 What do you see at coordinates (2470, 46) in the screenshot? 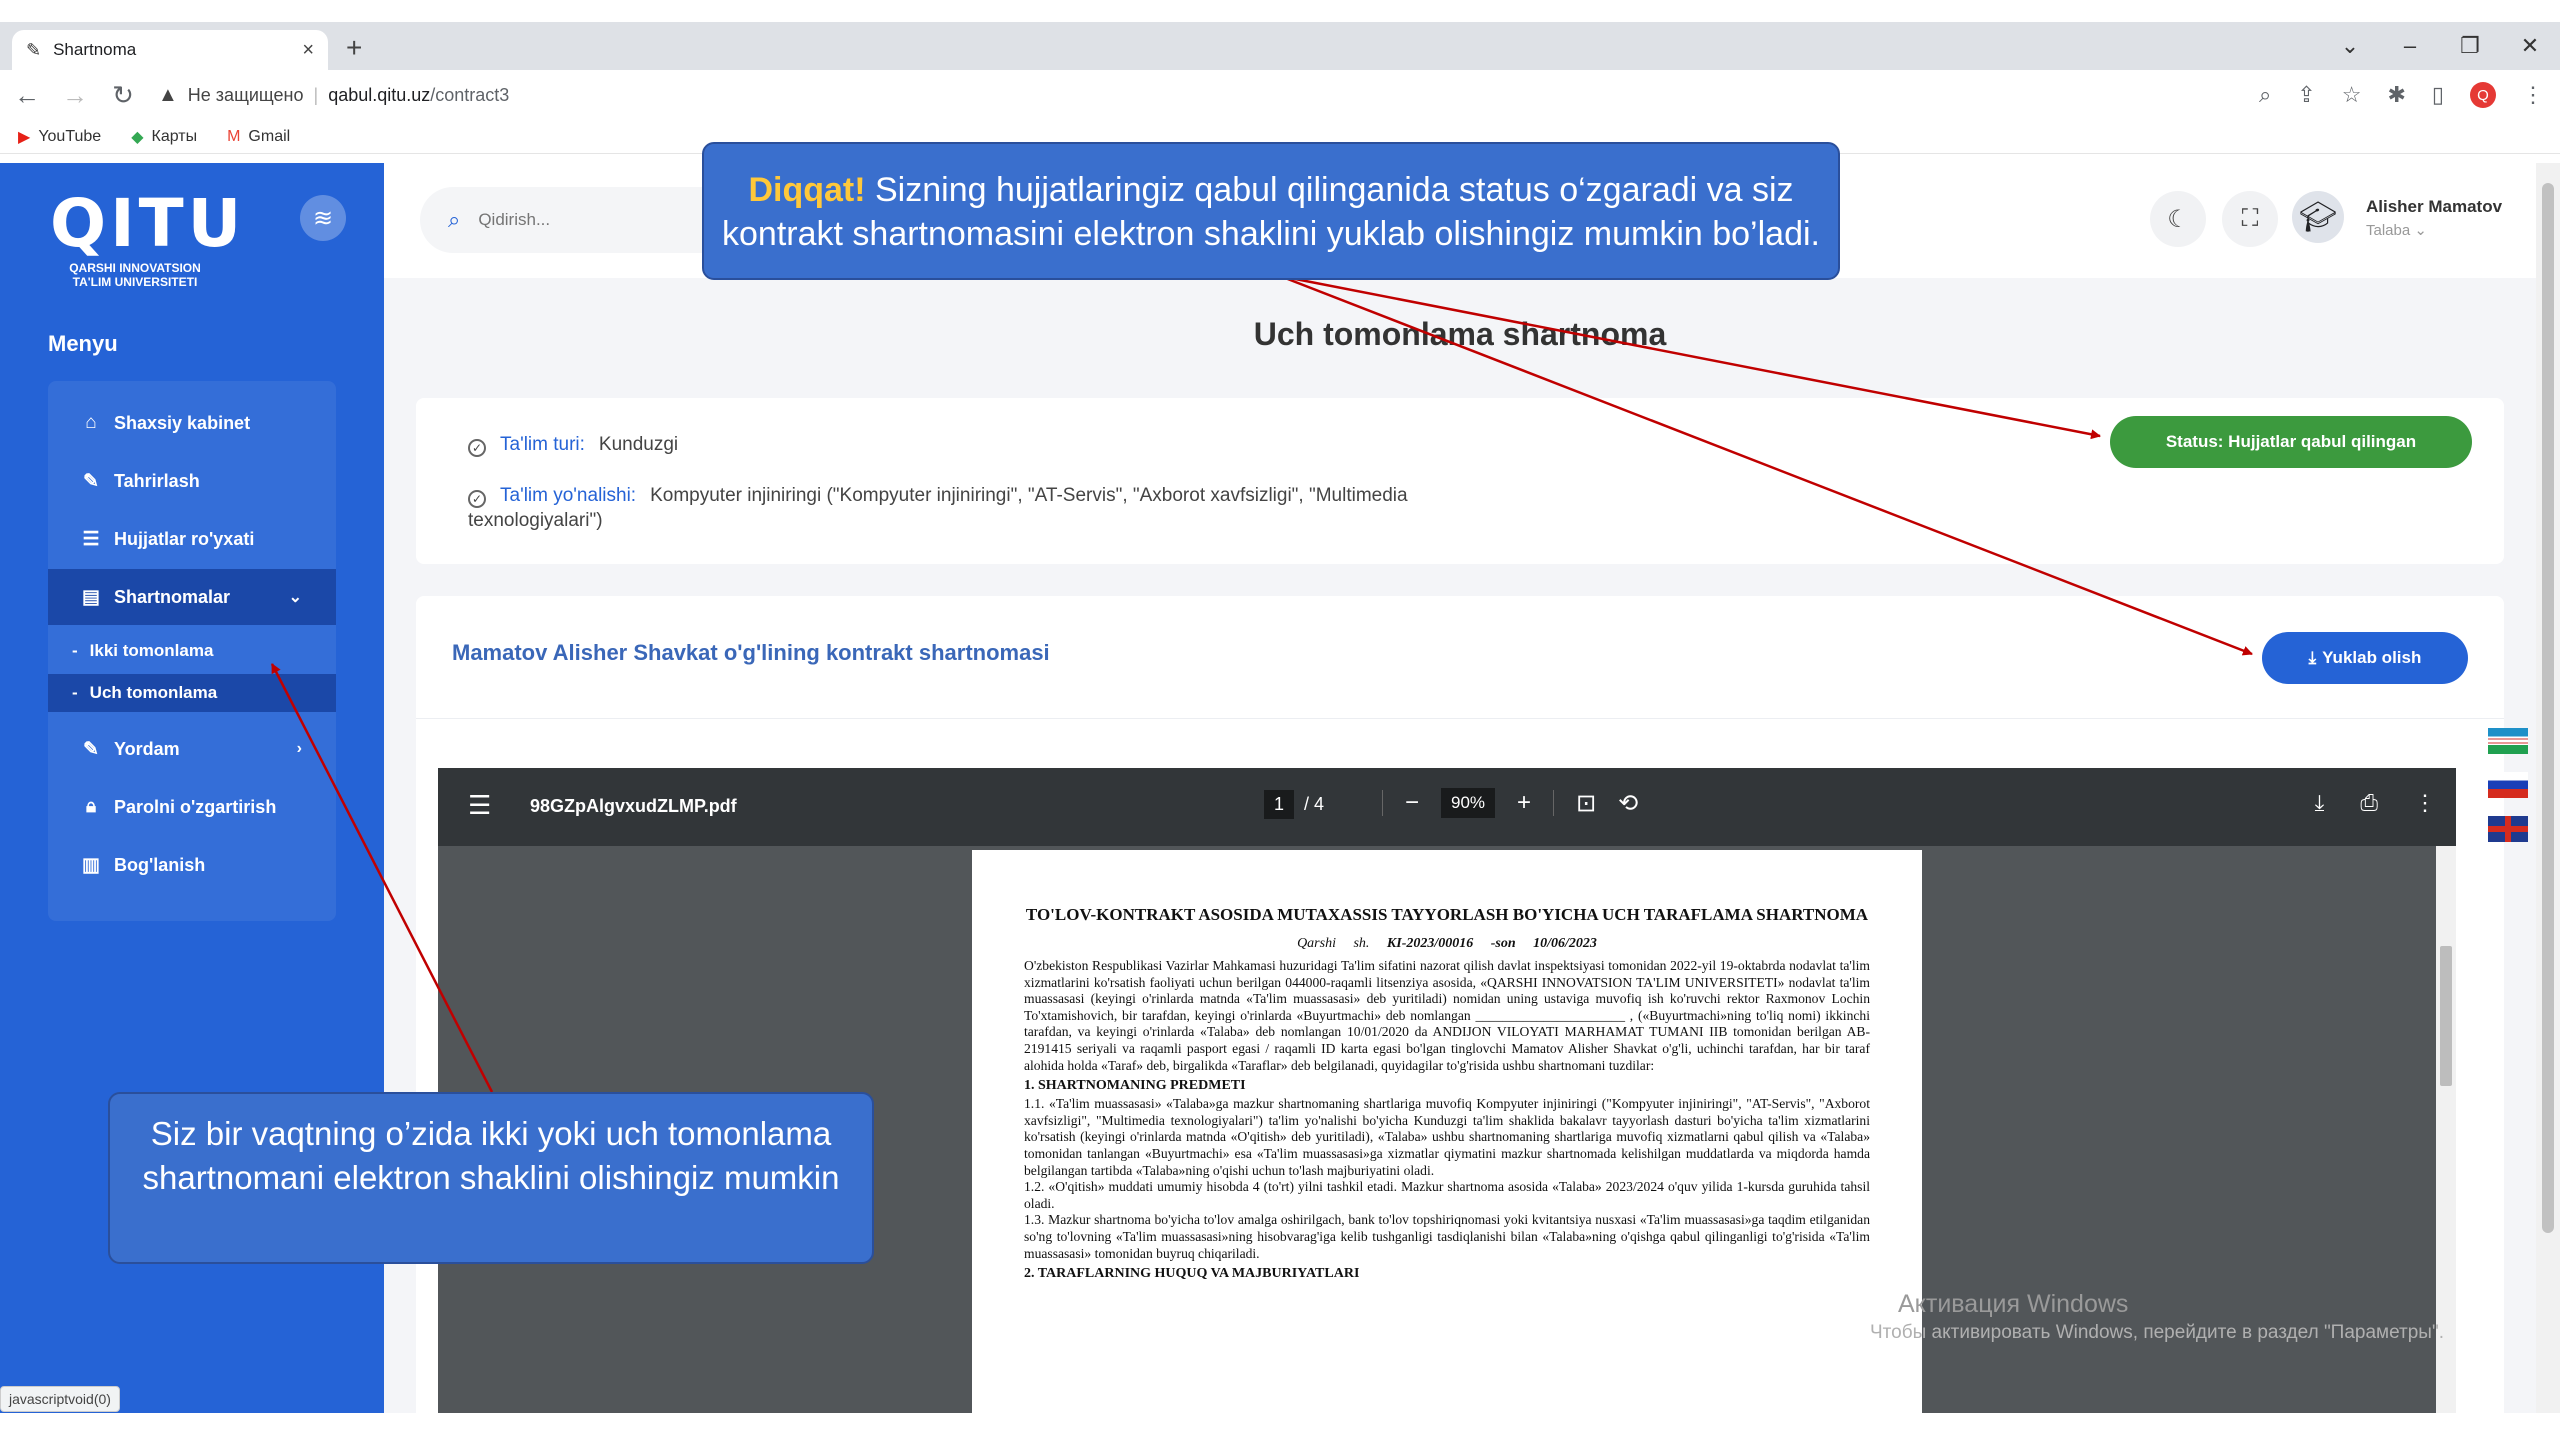
I see `restore-button: ❐` at bounding box center [2470, 46].